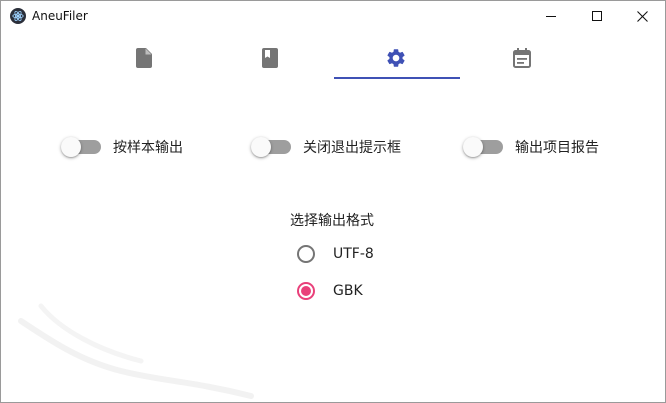  I want to click on document-icon, so click(144, 58).